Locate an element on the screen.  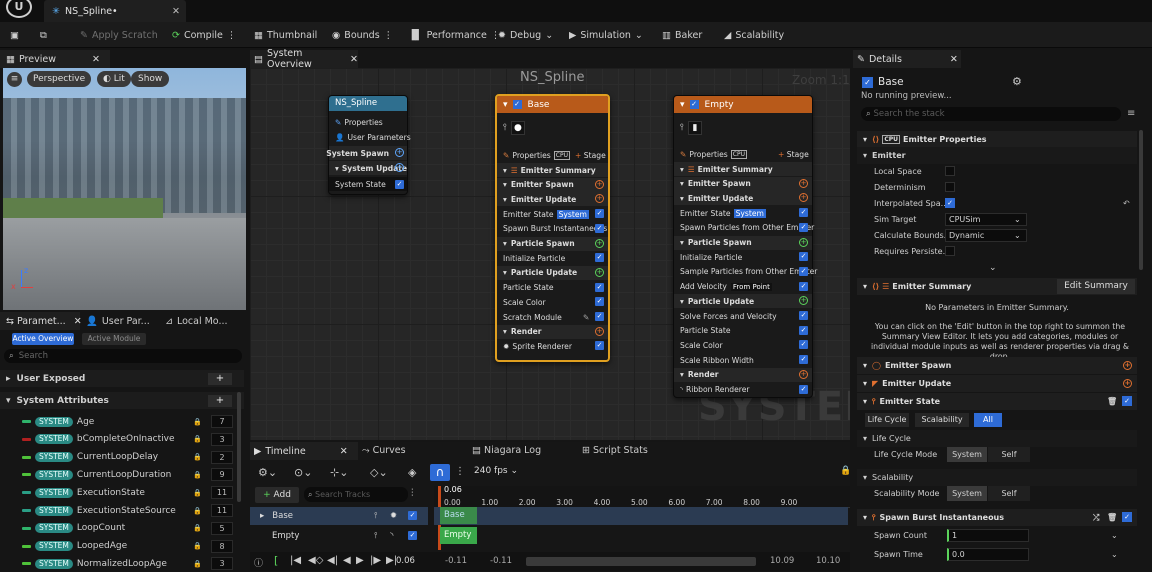
module-row: Solve Forces and Velocity is located at coordinates (743, 316).